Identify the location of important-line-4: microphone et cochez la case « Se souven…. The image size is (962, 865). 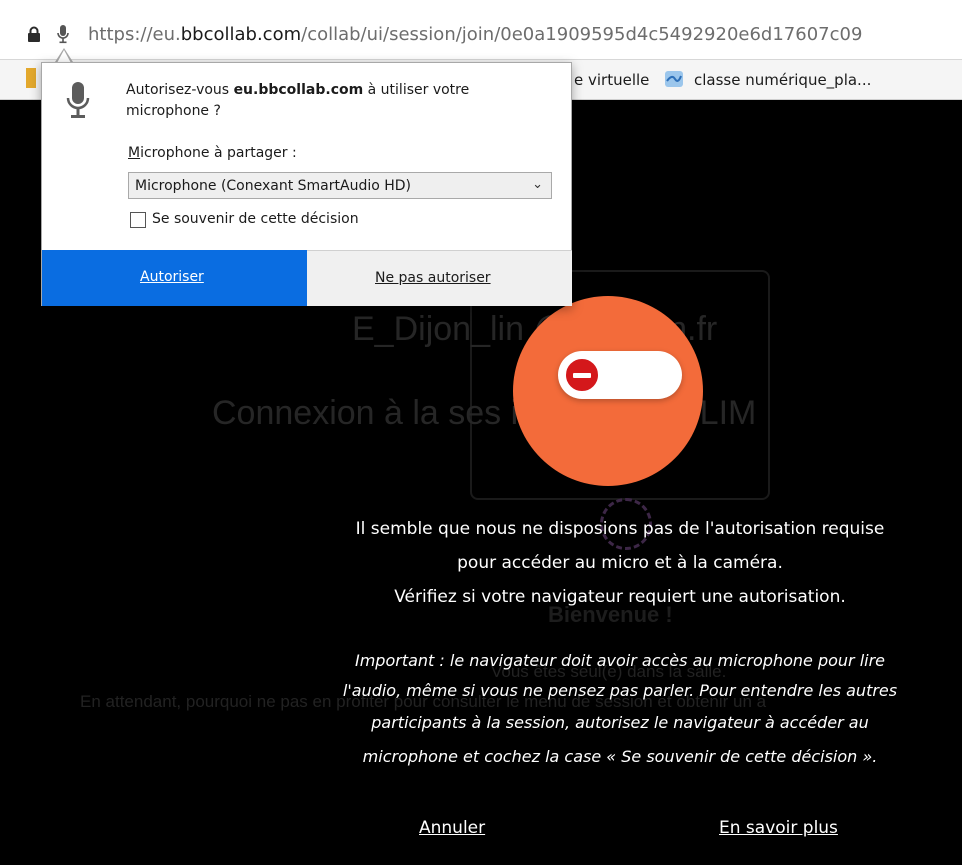
(620, 756).